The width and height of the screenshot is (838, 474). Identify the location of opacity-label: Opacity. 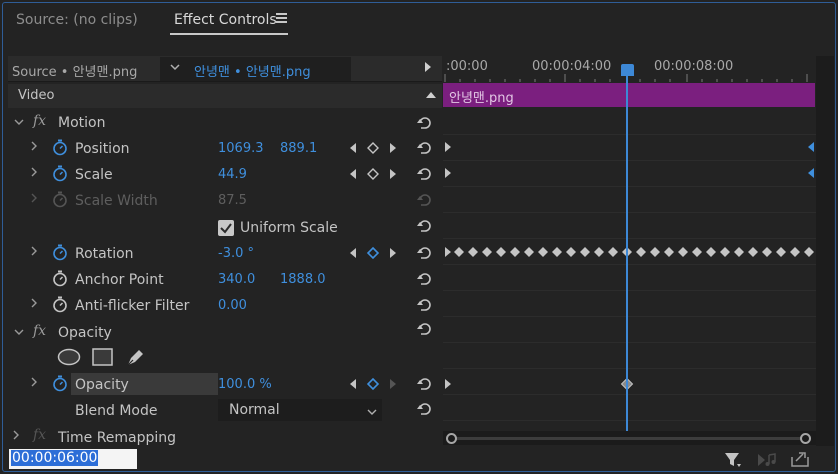
(102, 385).